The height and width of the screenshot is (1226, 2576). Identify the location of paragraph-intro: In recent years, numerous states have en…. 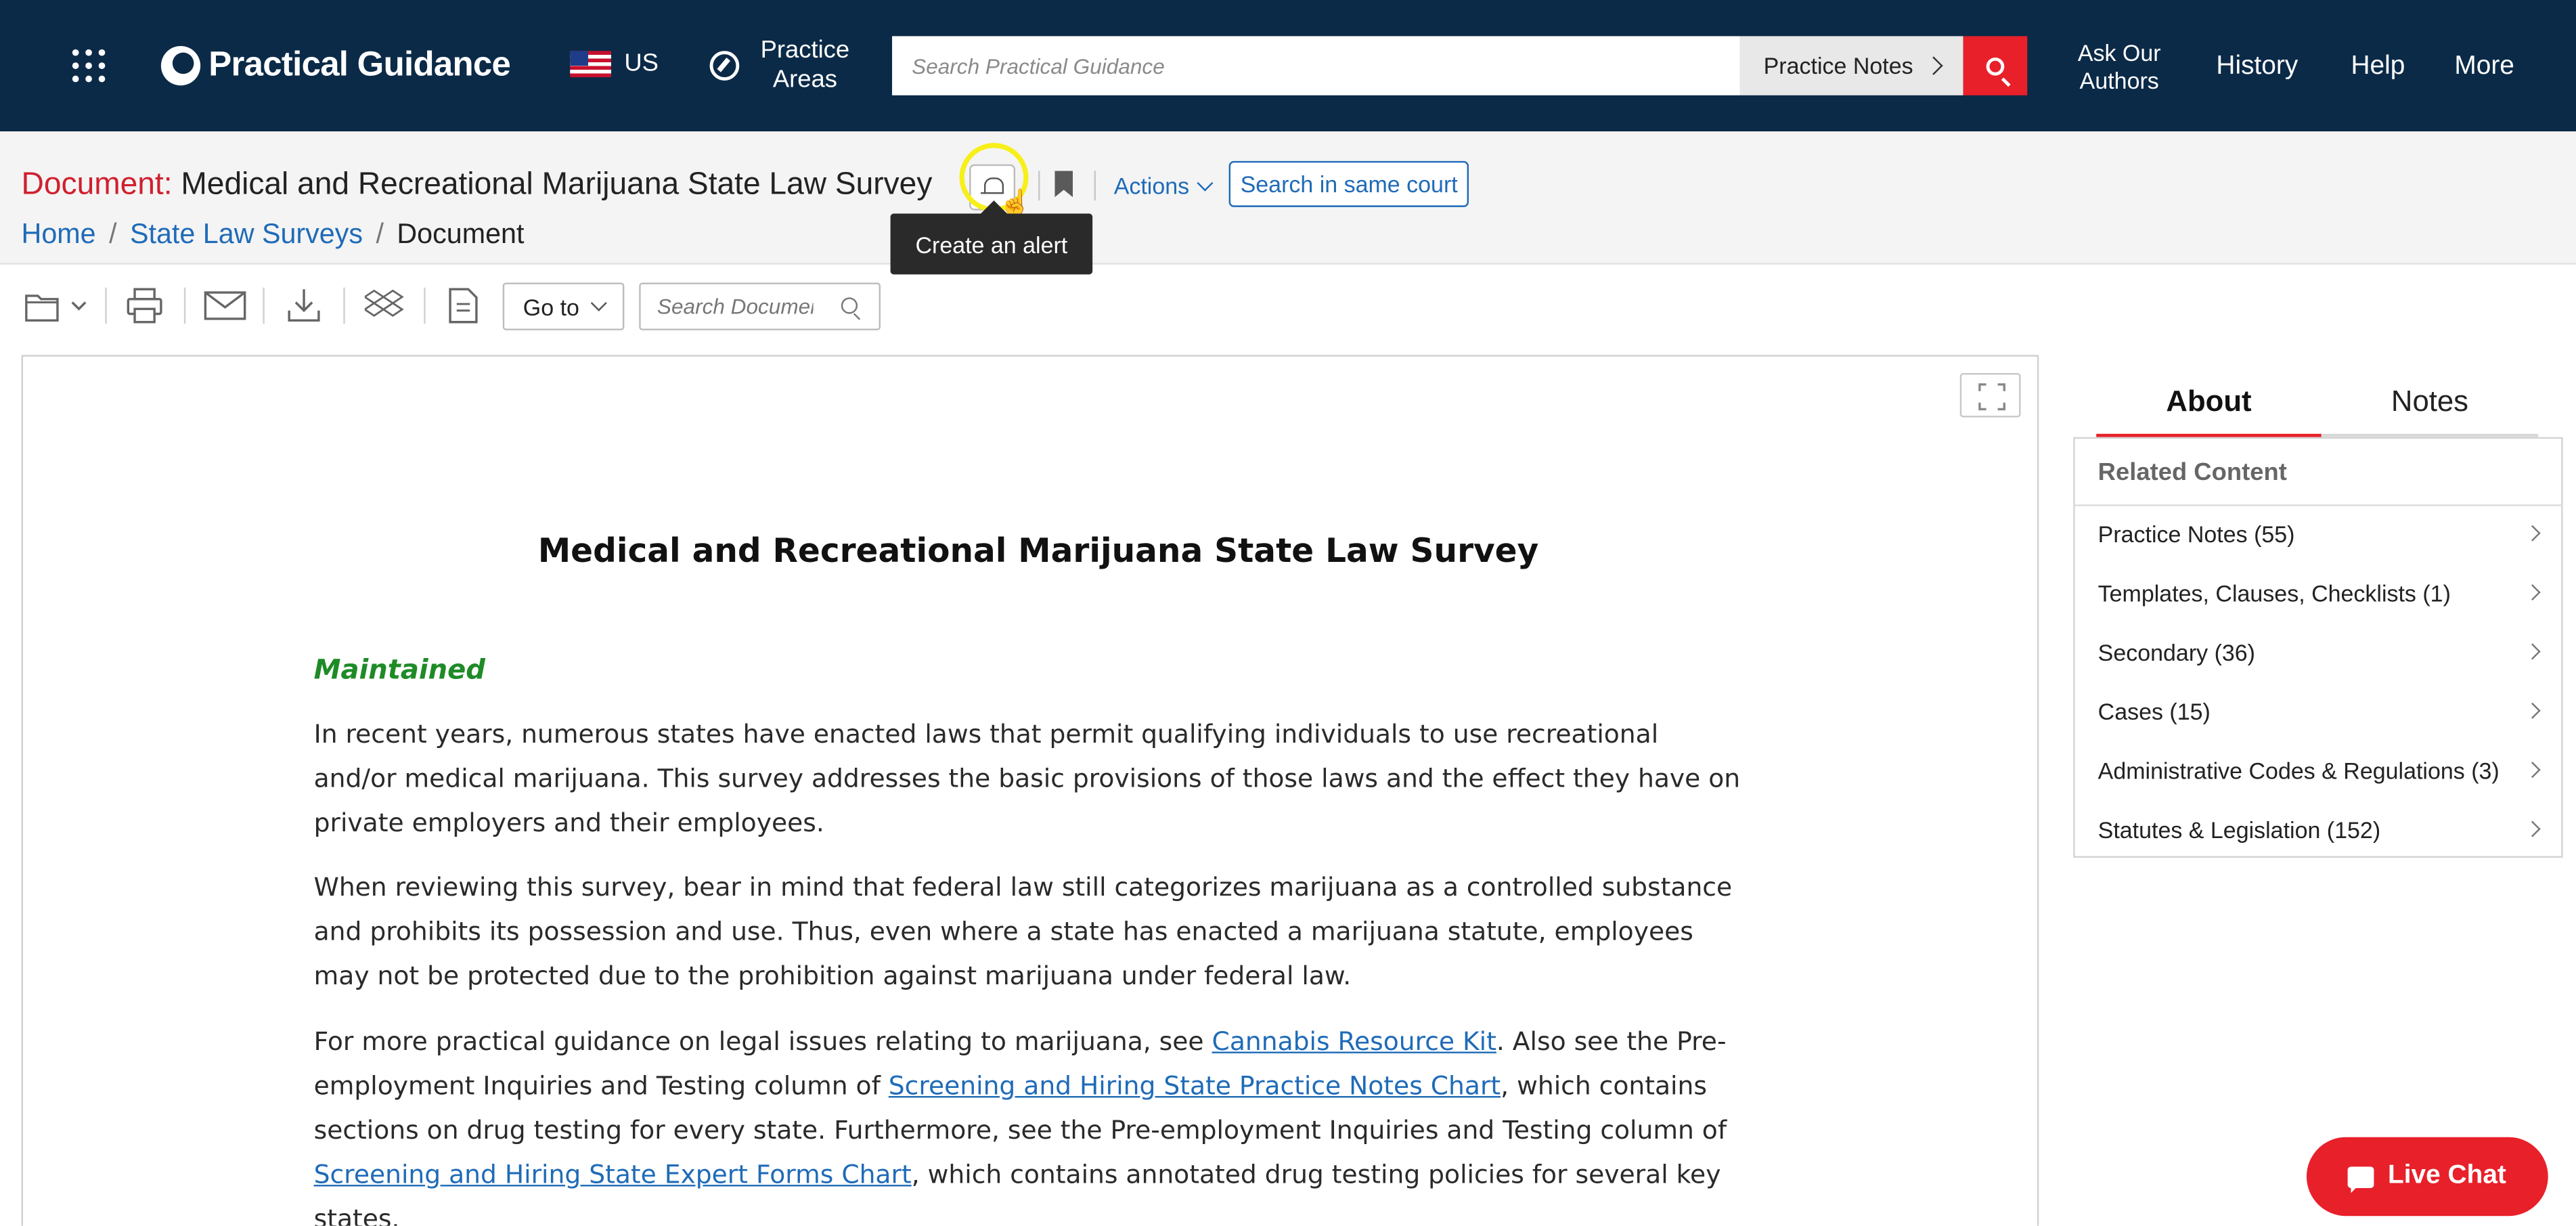
(1027, 779).